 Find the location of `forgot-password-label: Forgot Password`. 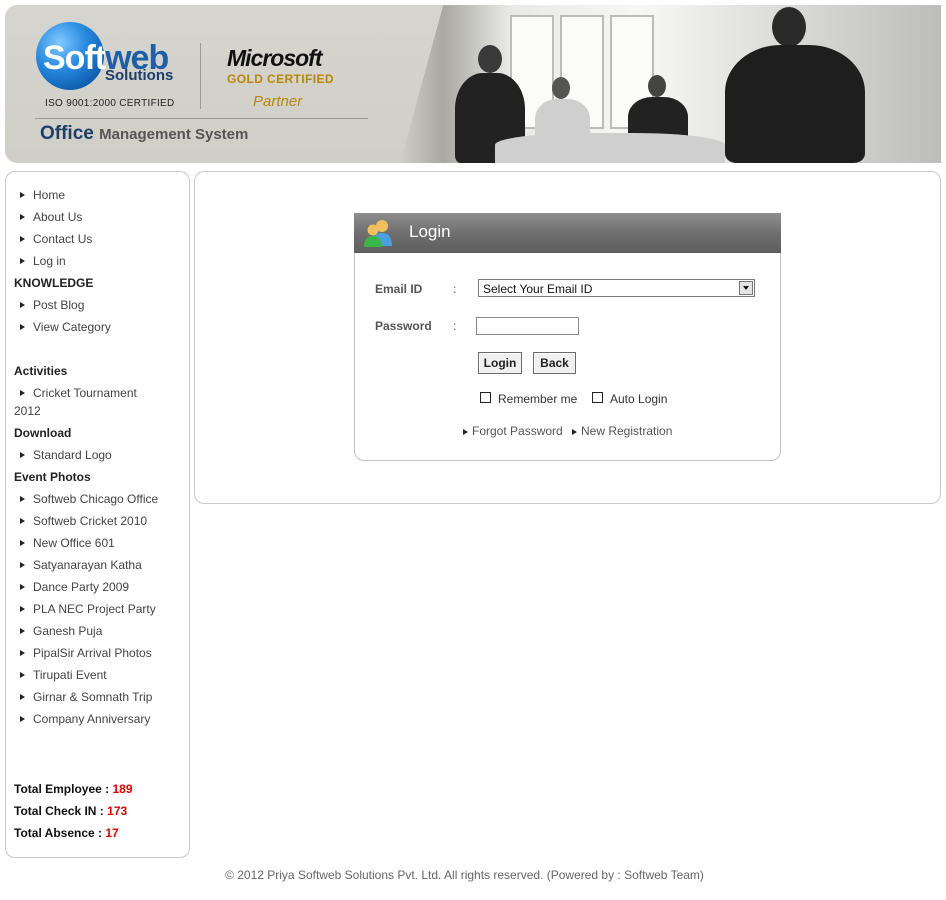

forgot-password-label: Forgot Password is located at coordinates (517, 431).